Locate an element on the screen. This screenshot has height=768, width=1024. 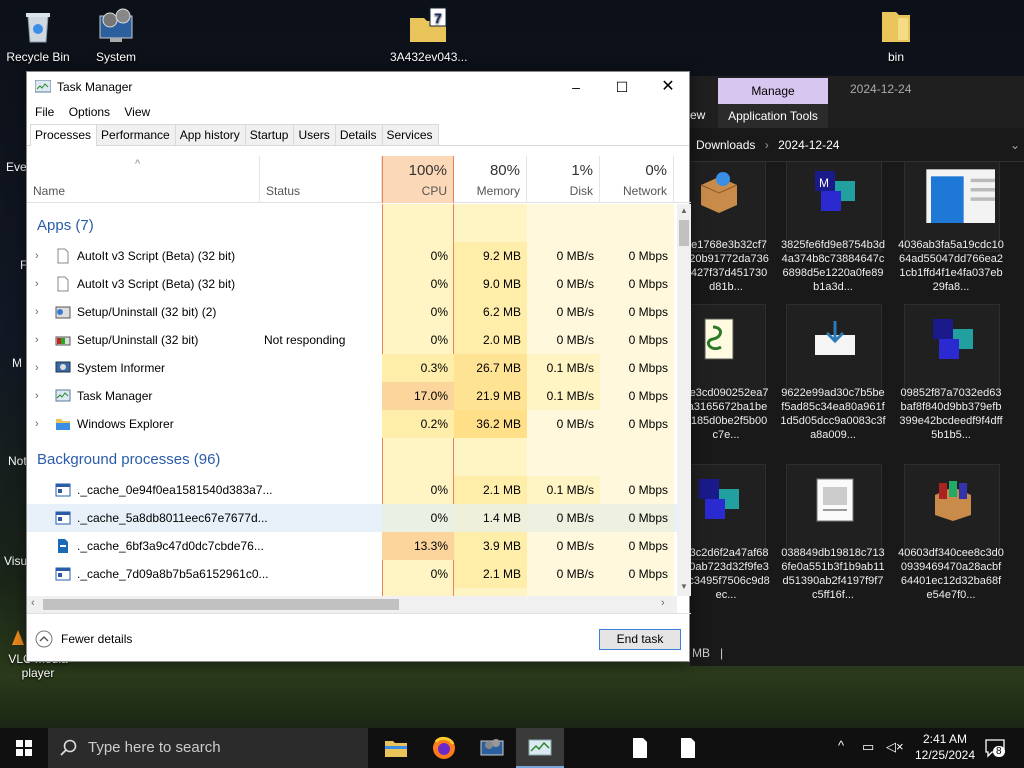
system-gear-icon is located at coordinates (116, 25).